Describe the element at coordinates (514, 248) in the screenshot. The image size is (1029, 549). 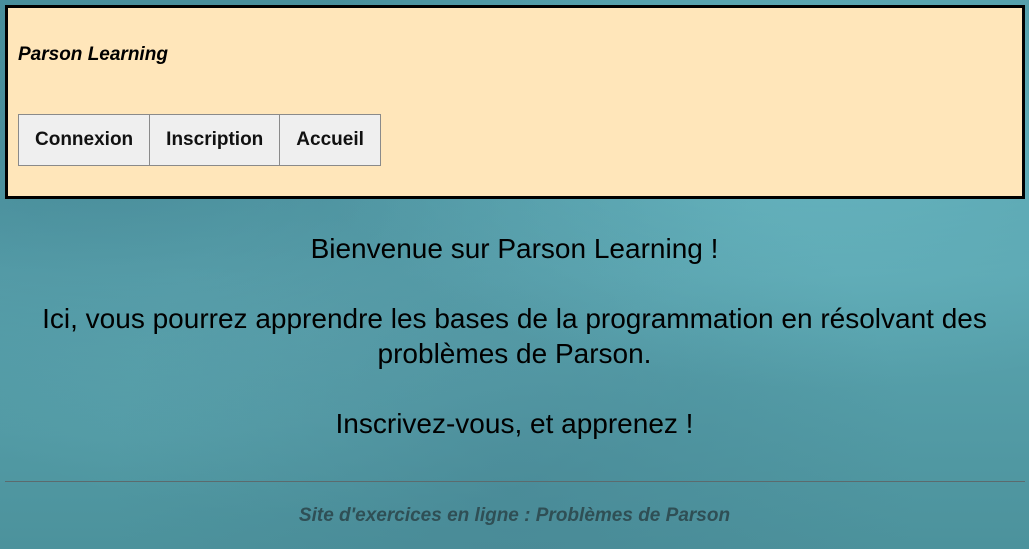
I see `welcome-heading: Bienvenue sur Parson Learning !` at that location.